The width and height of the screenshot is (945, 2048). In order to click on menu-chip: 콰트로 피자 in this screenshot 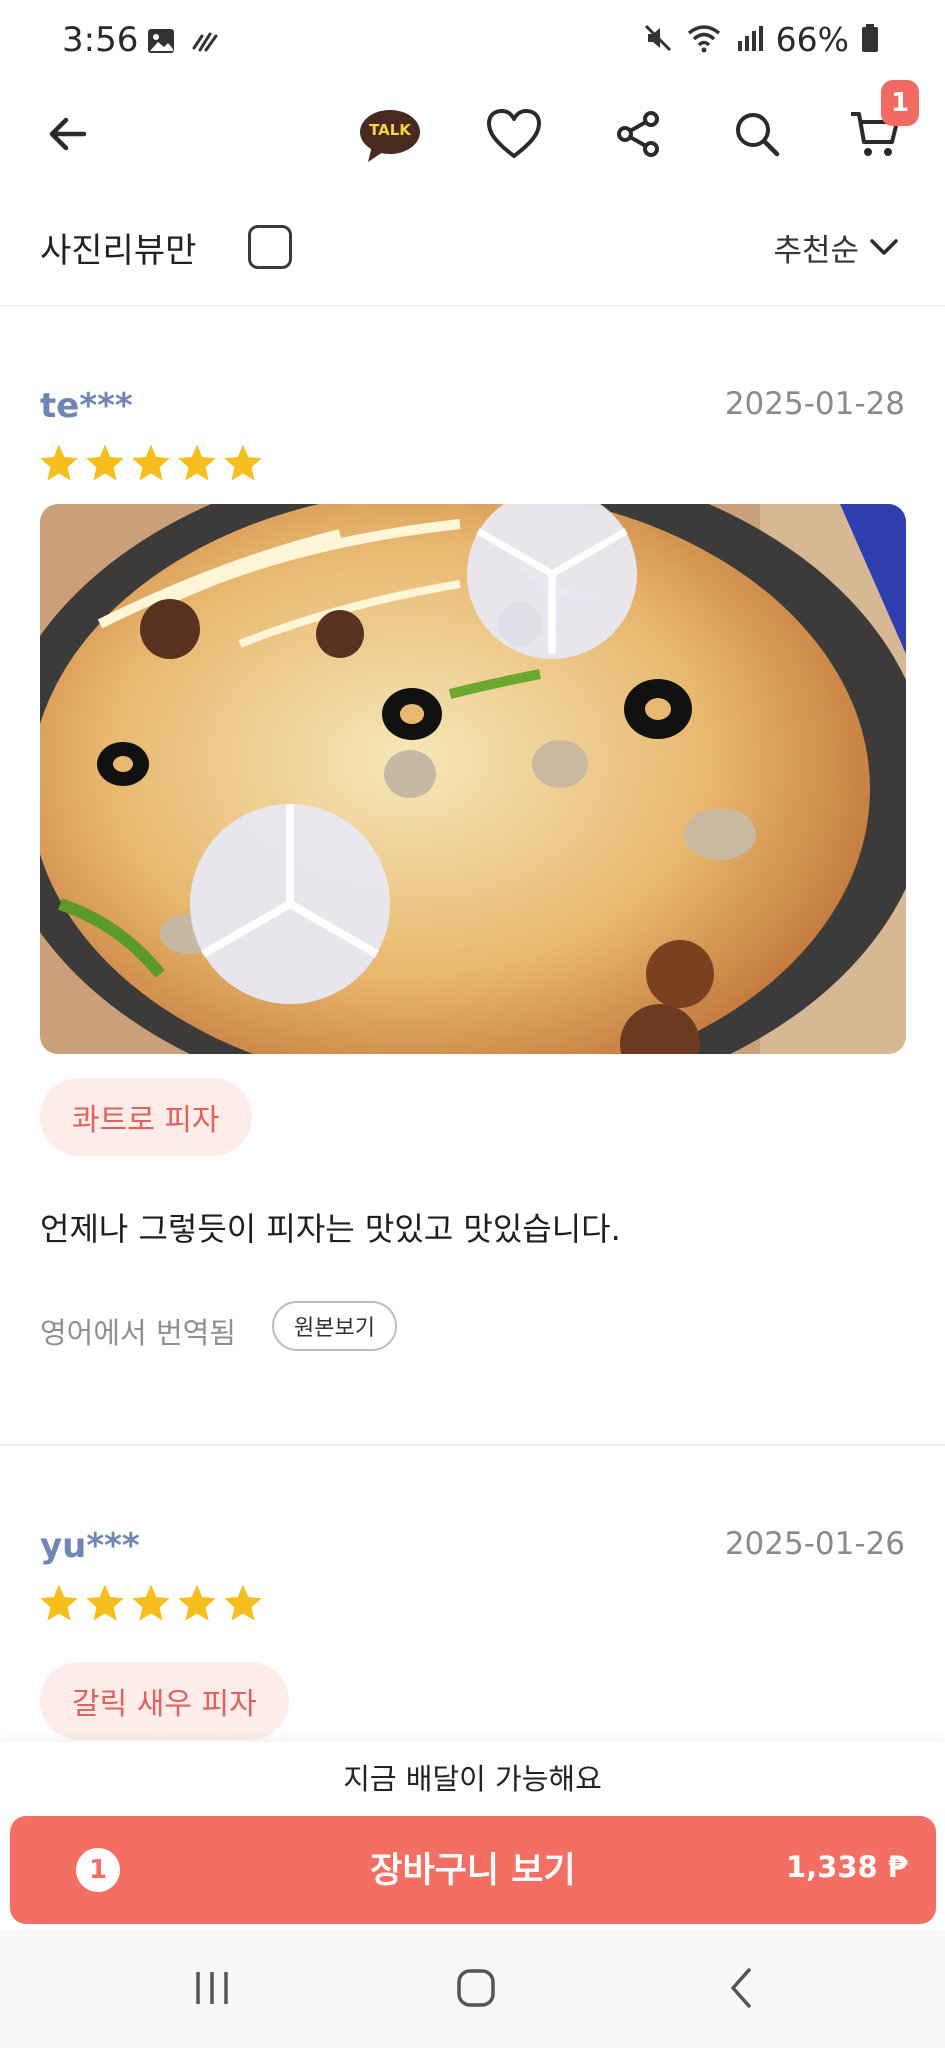, I will do `click(146, 1117)`.